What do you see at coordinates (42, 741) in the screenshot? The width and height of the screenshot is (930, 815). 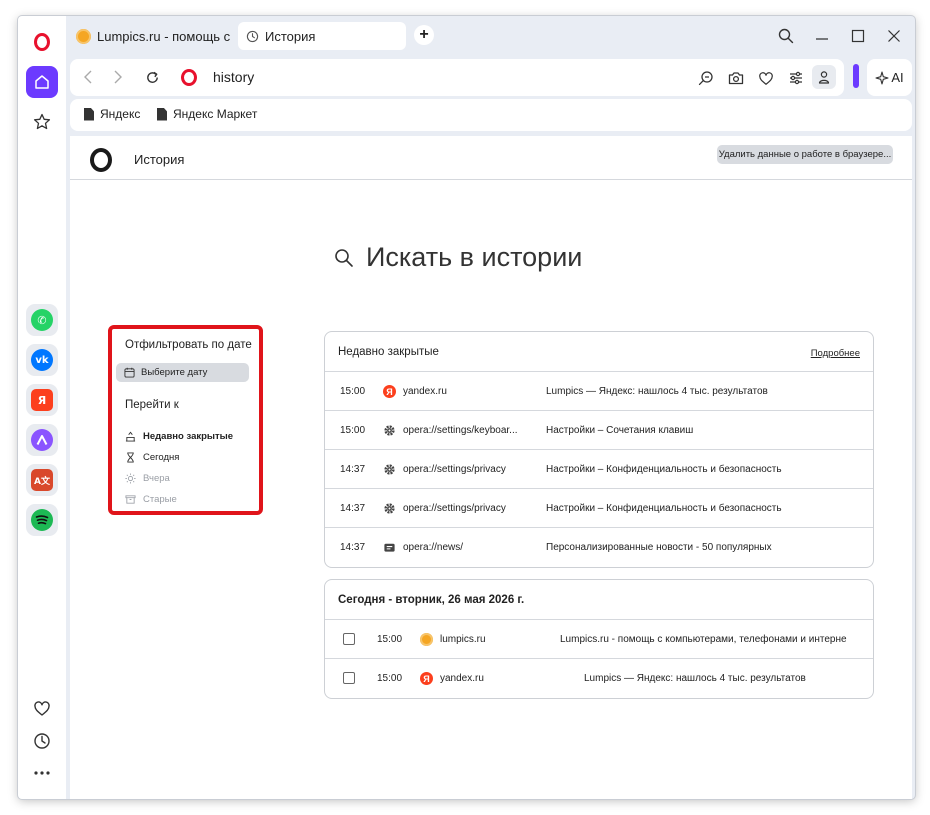 I see `history-button` at bounding box center [42, 741].